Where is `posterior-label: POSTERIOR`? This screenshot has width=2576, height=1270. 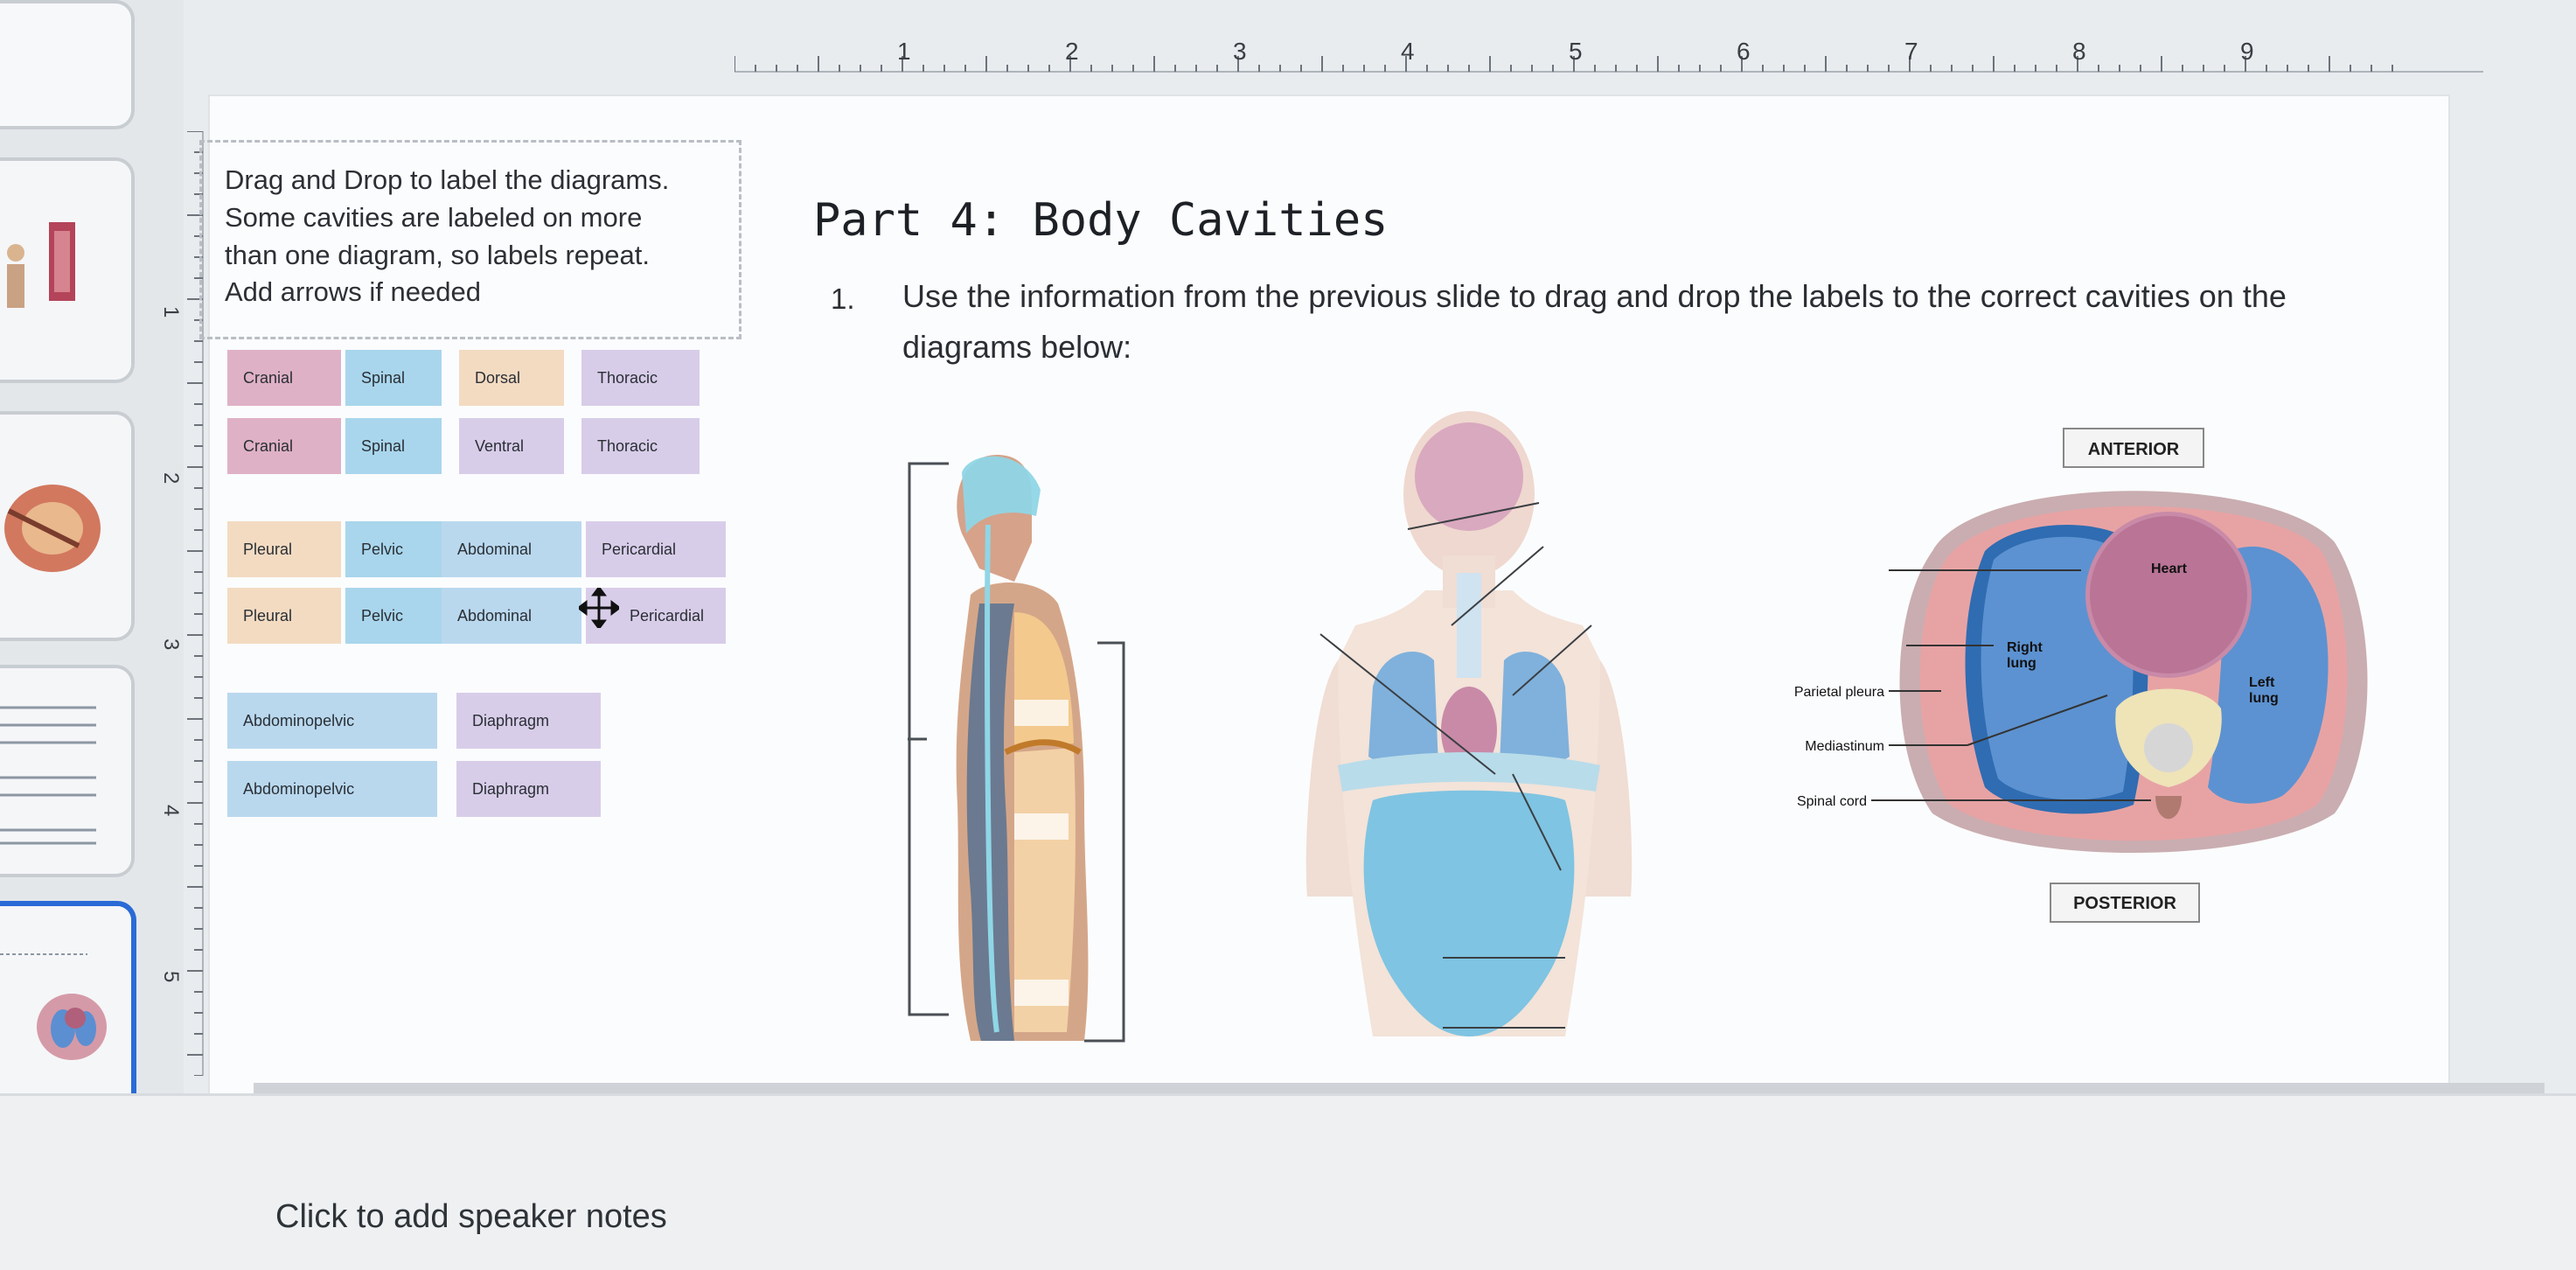
posterior-label: POSTERIOR is located at coordinates (2124, 903).